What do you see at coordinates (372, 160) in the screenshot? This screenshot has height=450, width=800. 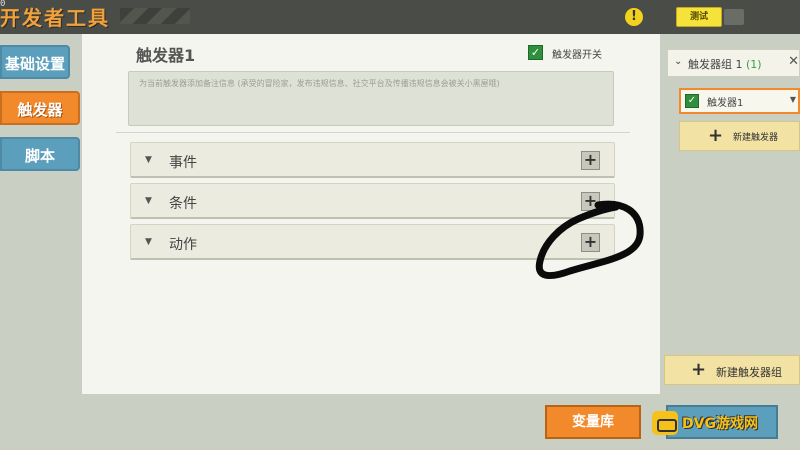 I see `section-events: ▼ 事件 +` at bounding box center [372, 160].